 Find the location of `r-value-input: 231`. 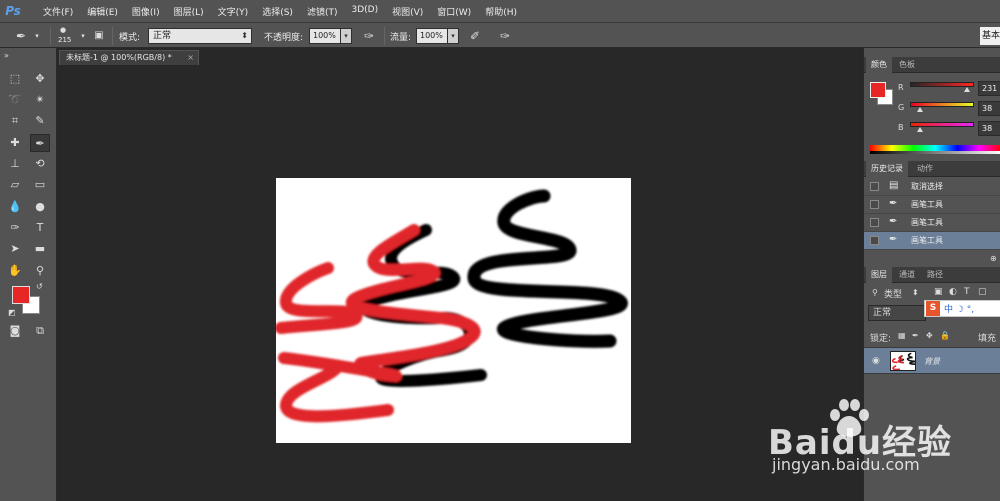

r-value-input: 231 is located at coordinates (989, 88).